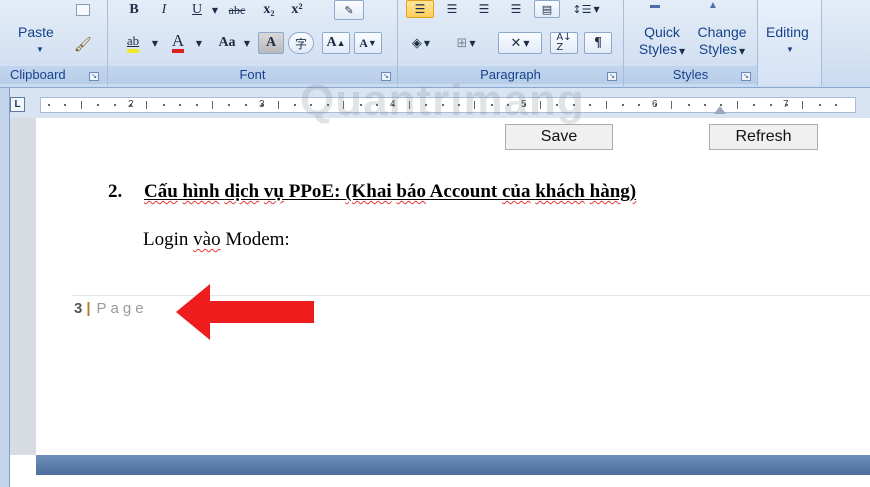 The width and height of the screenshot is (870, 487). Describe the element at coordinates (421, 43) in the screenshot. I see `shading-button: ◈ ▼` at that location.